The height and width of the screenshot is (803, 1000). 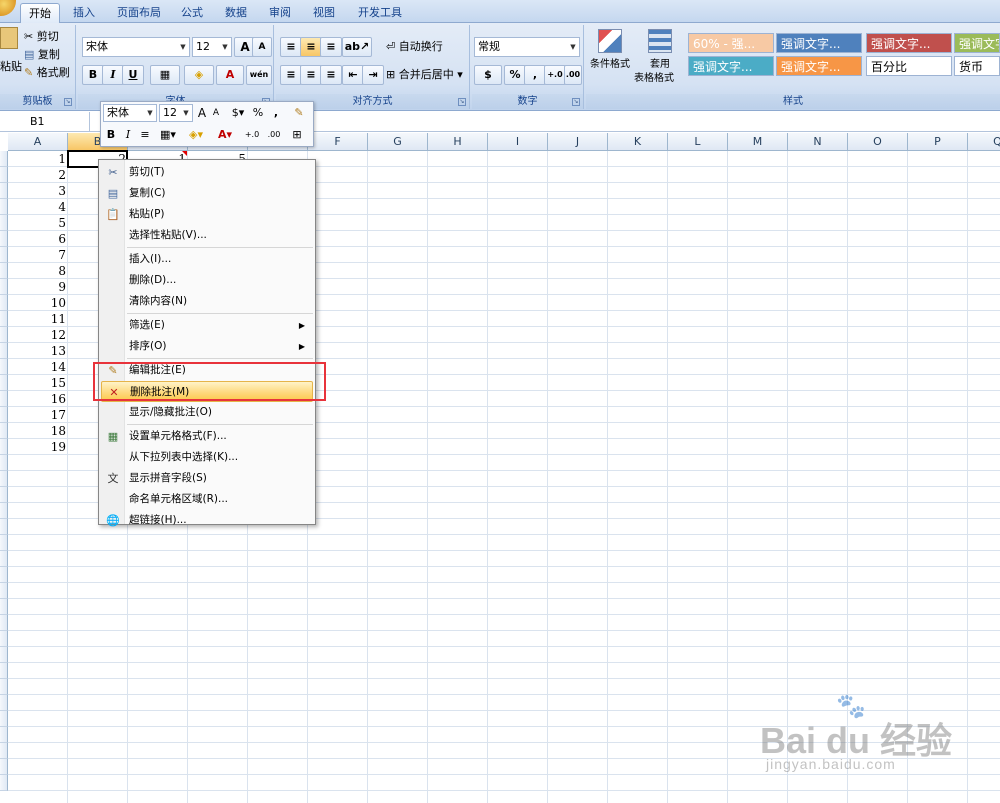 I want to click on cell-a1: 1, so click(x=37, y=159).